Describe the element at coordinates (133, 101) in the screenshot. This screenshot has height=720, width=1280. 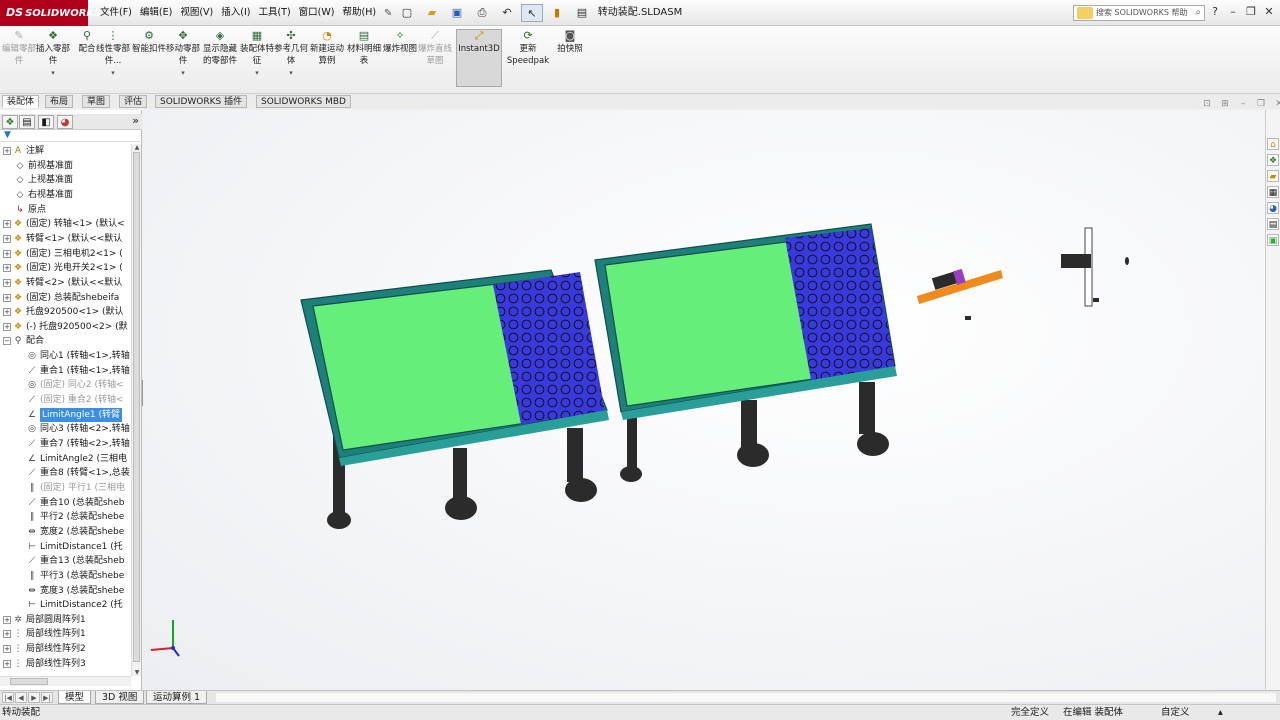
I see `tab-evaluate: 评估` at that location.